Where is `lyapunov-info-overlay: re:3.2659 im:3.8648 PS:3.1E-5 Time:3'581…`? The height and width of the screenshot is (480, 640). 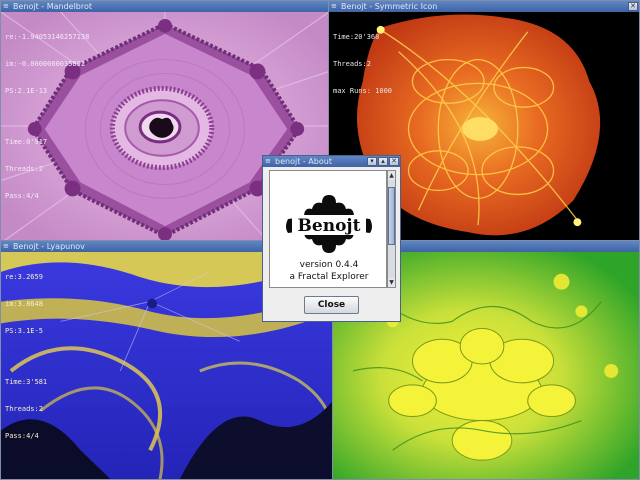 lyapunov-info-overlay: re:3.2659 im:3.8648 PS:3.1E-5 Time:3'581… is located at coordinates (26, 357).